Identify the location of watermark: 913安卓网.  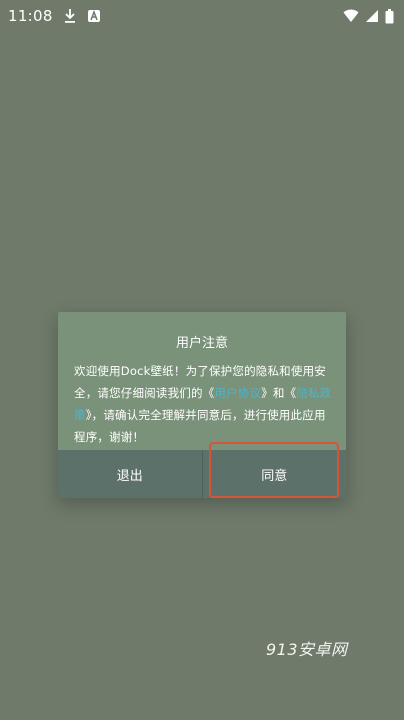
(307, 649).